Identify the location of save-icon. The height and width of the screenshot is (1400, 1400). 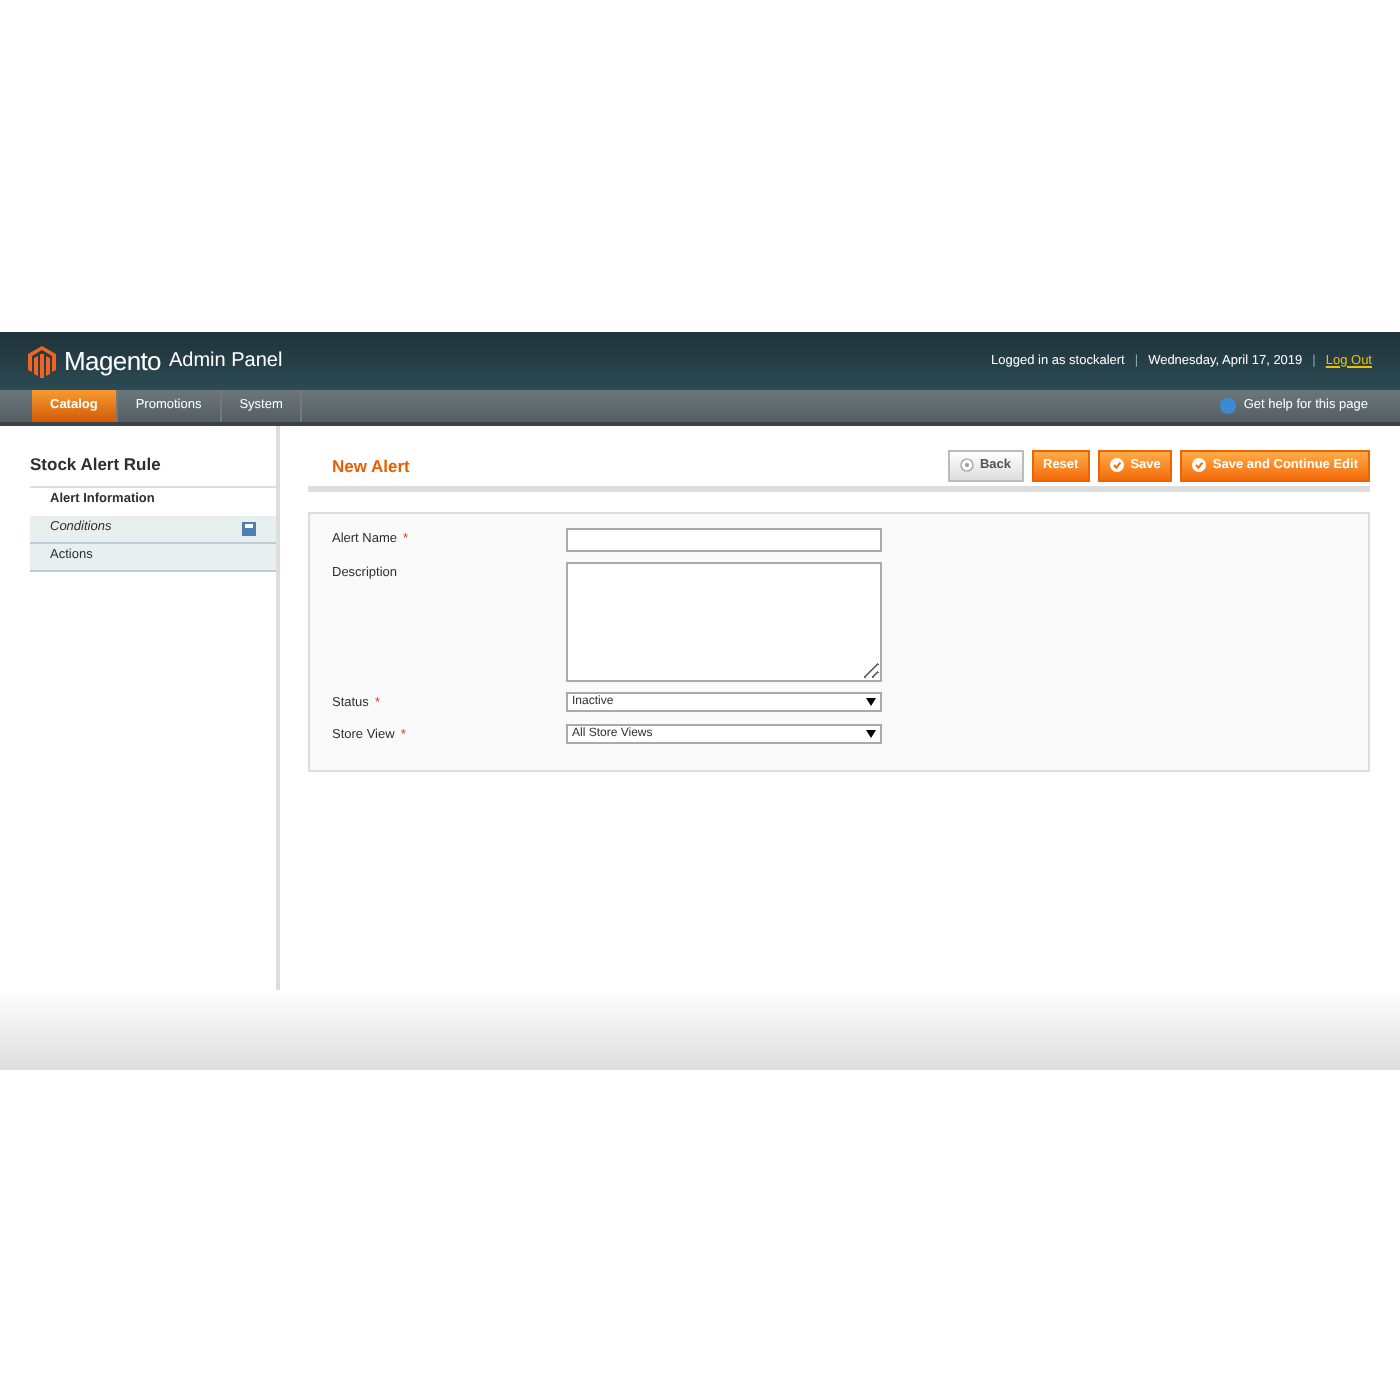
(249, 528).